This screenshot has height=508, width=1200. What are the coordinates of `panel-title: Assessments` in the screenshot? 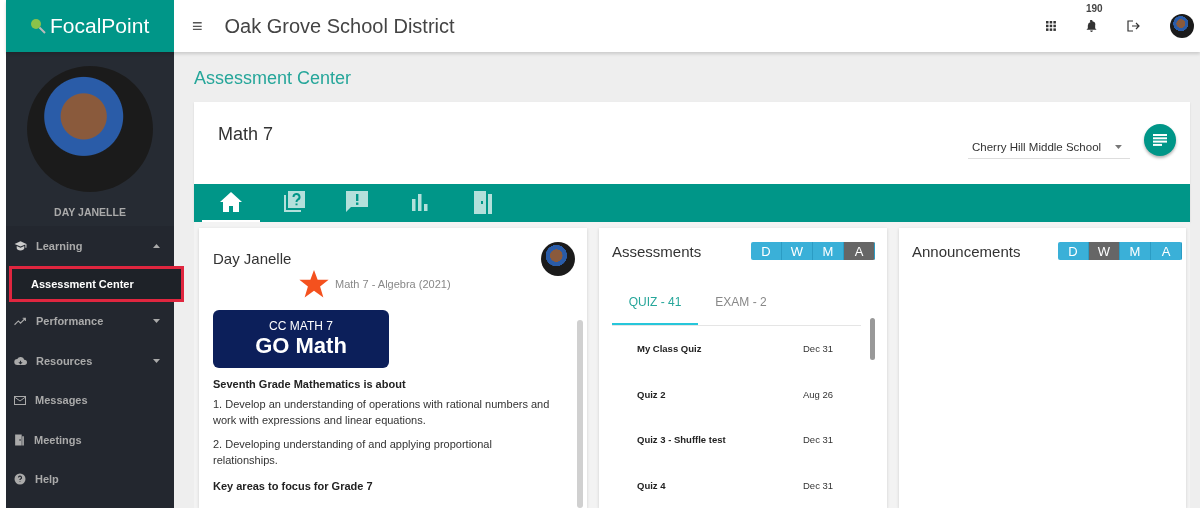 It's located at (657, 251).